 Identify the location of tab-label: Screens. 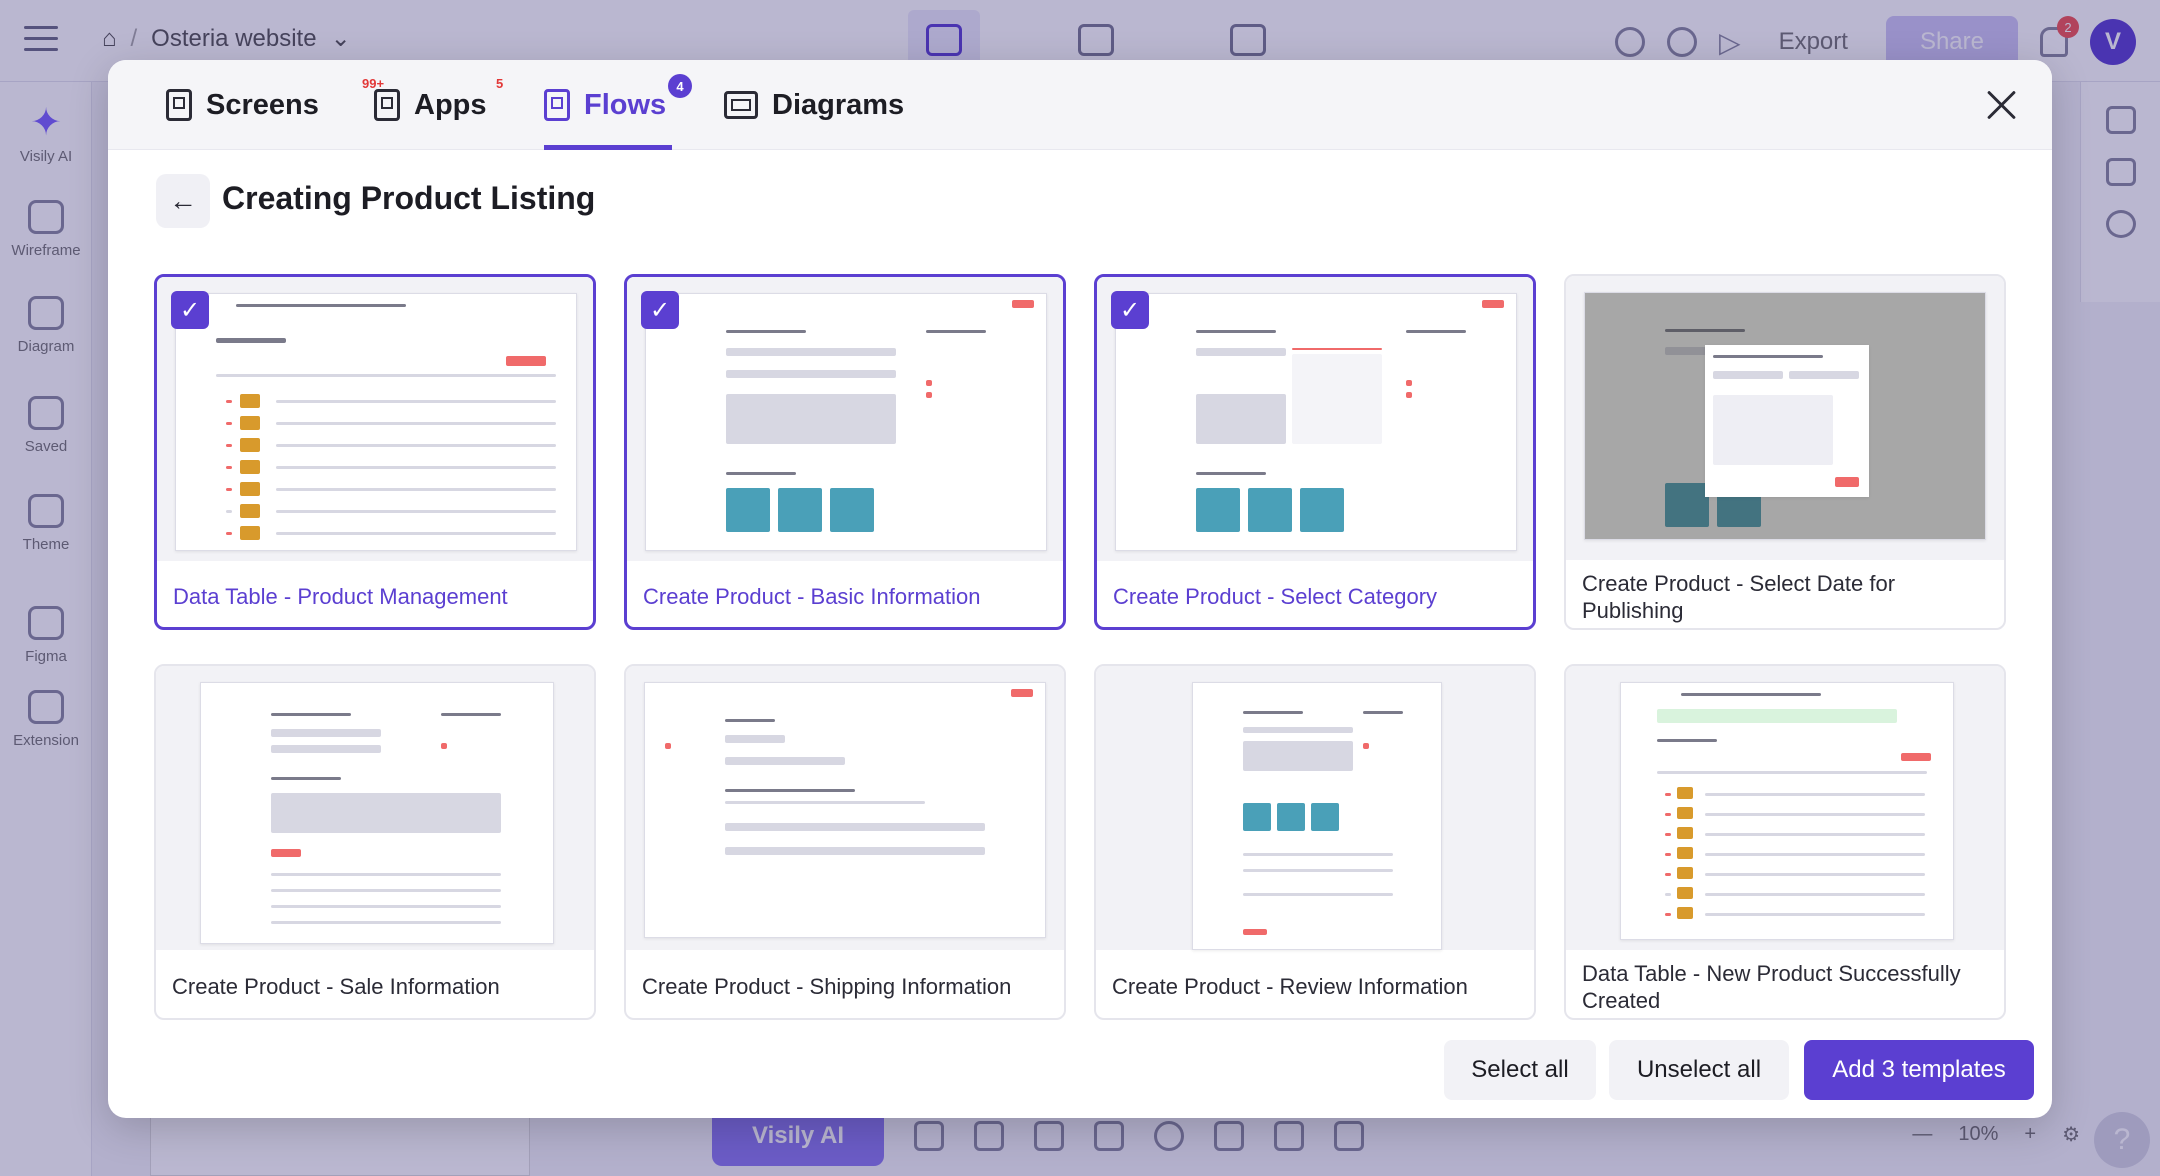
(262, 104).